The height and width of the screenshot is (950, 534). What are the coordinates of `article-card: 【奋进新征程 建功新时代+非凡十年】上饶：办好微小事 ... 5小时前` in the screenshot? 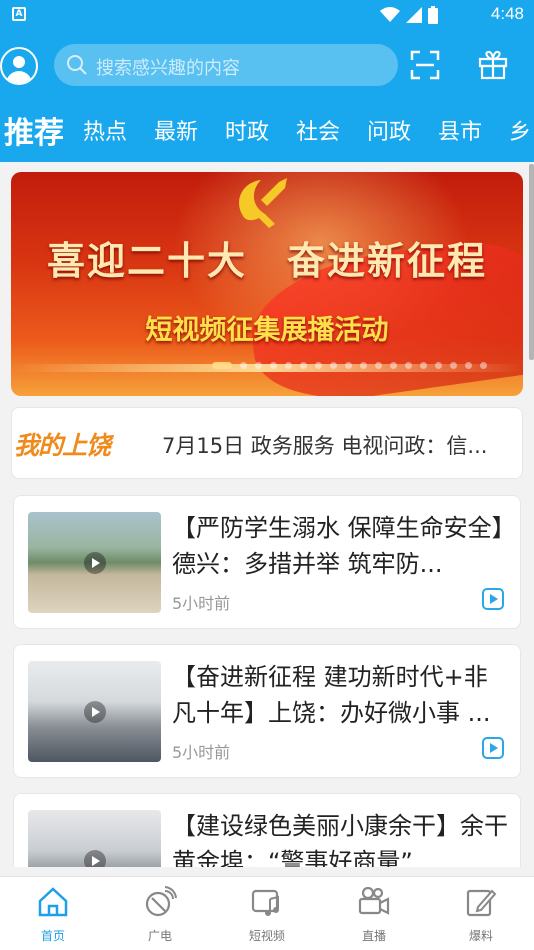 It's located at (267, 711).